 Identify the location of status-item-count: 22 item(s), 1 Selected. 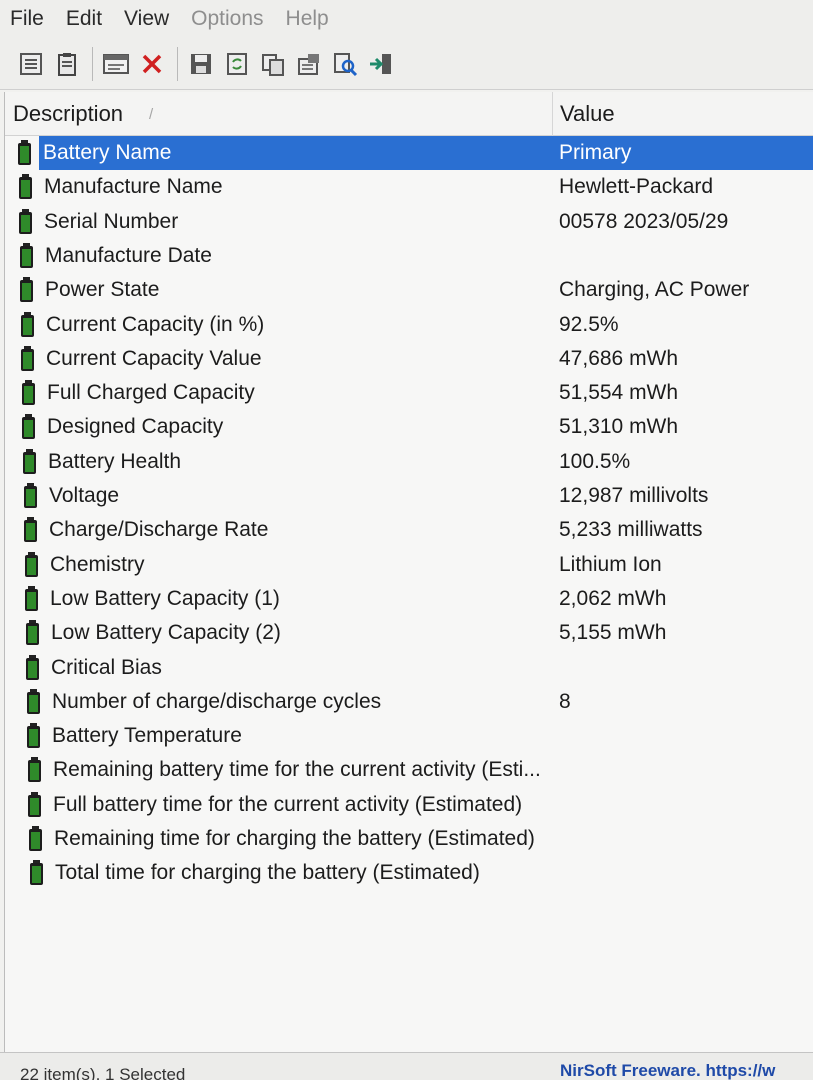
(103, 1072).